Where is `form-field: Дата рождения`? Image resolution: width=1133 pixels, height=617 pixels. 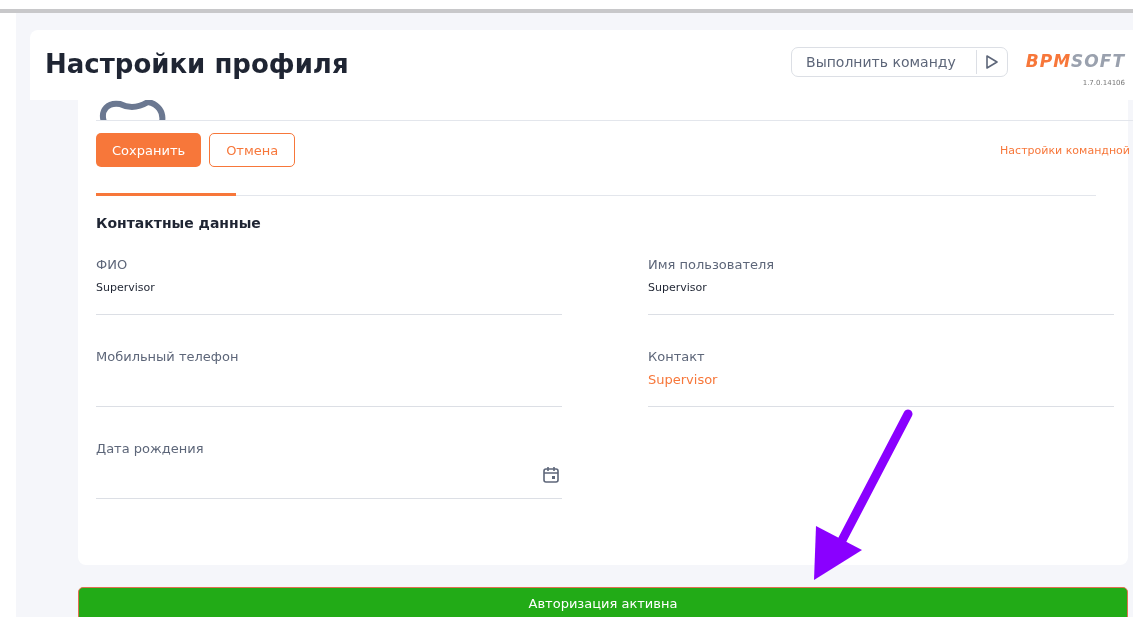 form-field: Дата рождения is located at coordinates (329, 466).